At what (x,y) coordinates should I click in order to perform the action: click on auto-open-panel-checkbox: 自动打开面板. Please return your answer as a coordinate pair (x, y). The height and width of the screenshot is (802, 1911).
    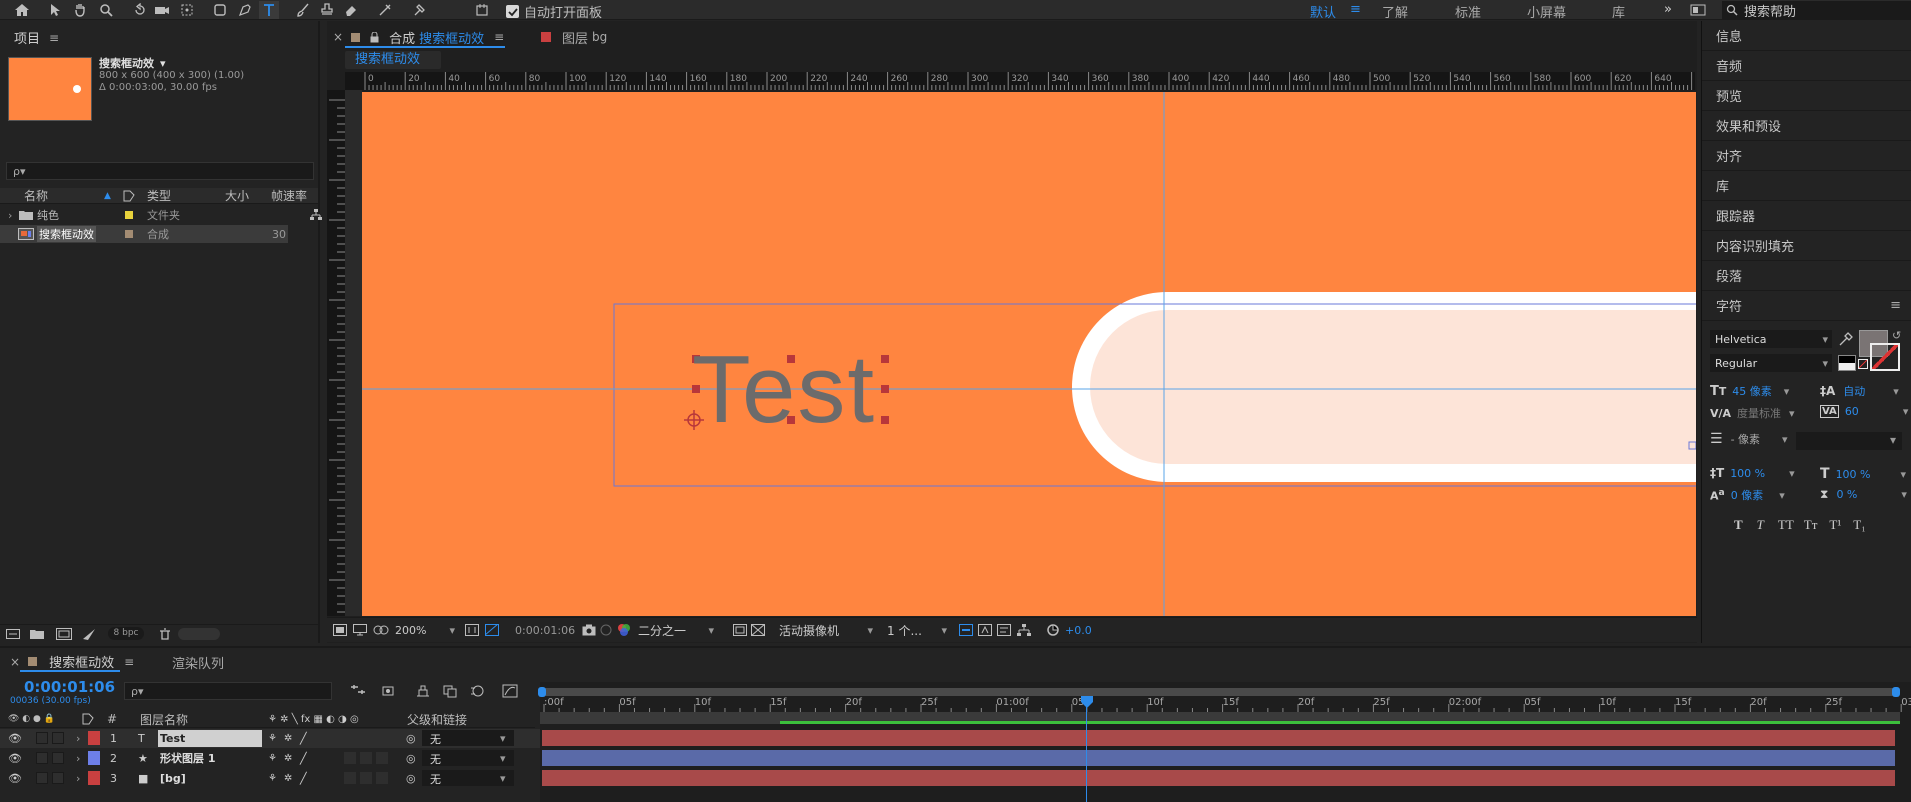
    Looking at the image, I should click on (554, 11).